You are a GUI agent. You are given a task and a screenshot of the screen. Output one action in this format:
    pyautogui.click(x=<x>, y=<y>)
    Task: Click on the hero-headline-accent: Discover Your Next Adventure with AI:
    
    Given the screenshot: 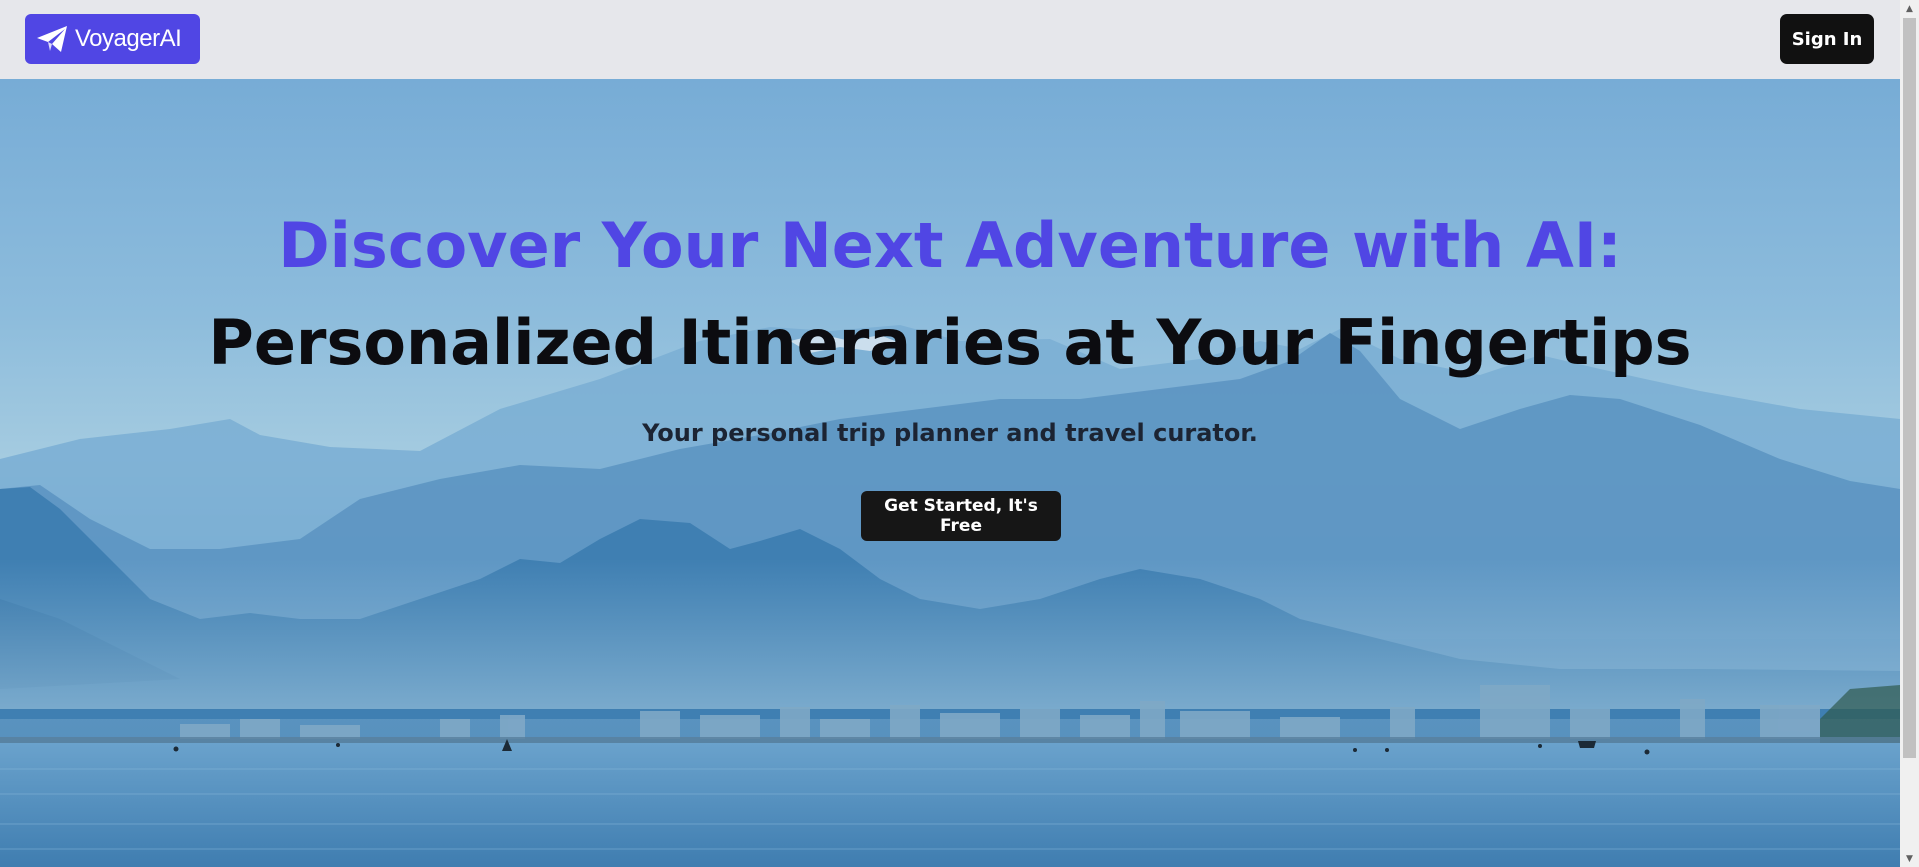 What is the action you would take?
    pyautogui.click(x=950, y=245)
    